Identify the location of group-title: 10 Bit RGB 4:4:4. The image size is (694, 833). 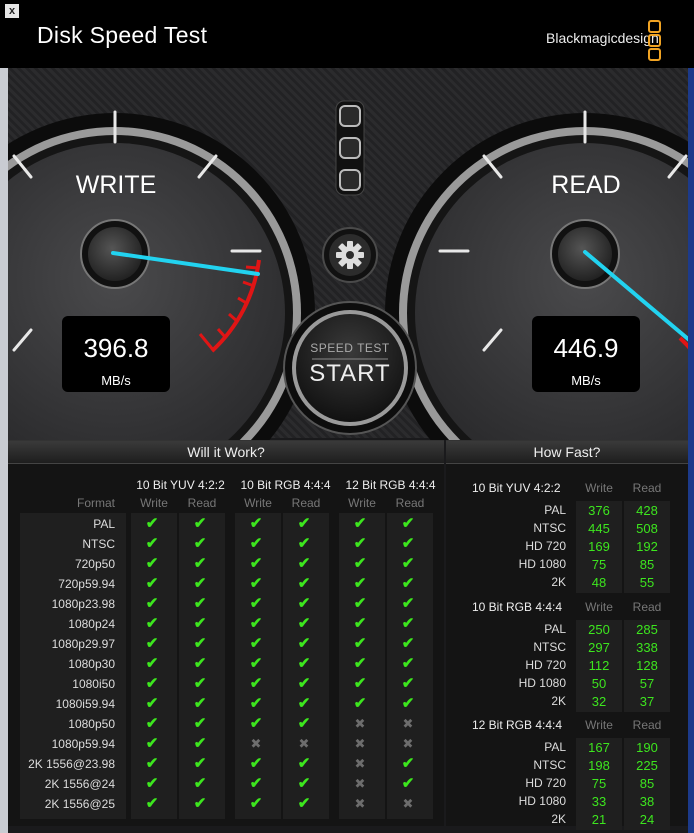
(517, 607).